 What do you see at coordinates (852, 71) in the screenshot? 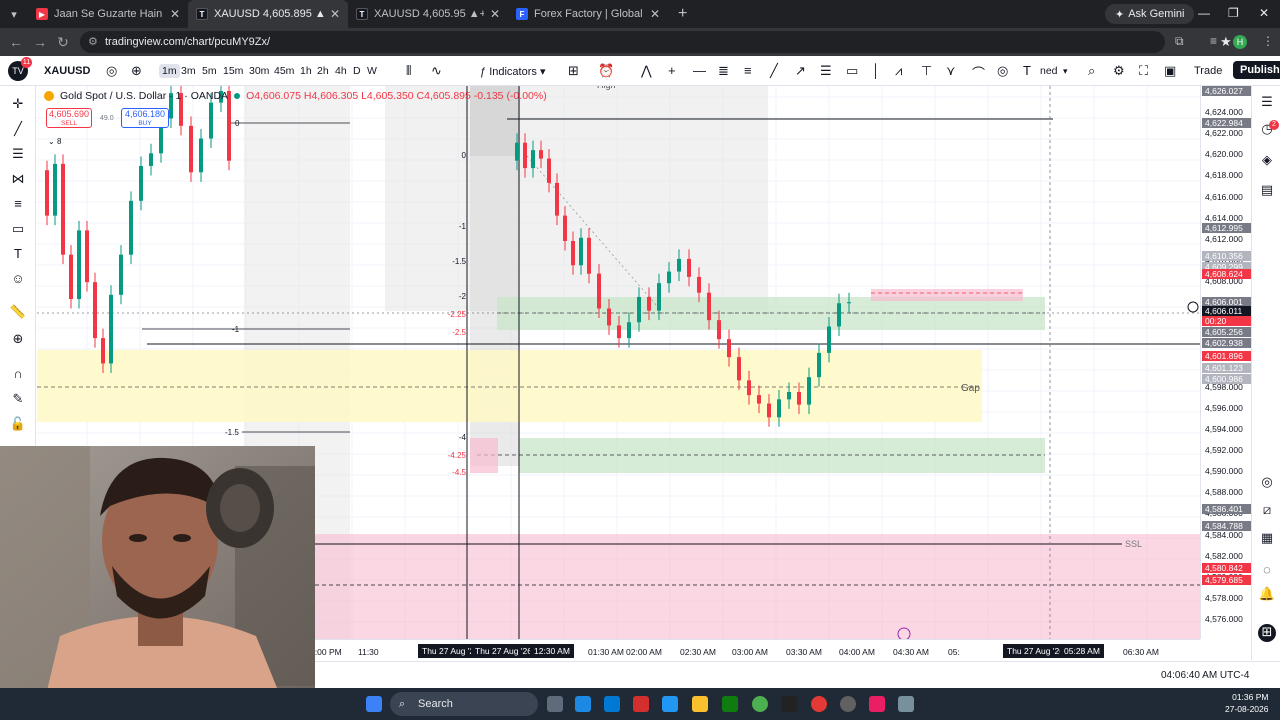
I see `rectangle-icon: ▭` at bounding box center [852, 71].